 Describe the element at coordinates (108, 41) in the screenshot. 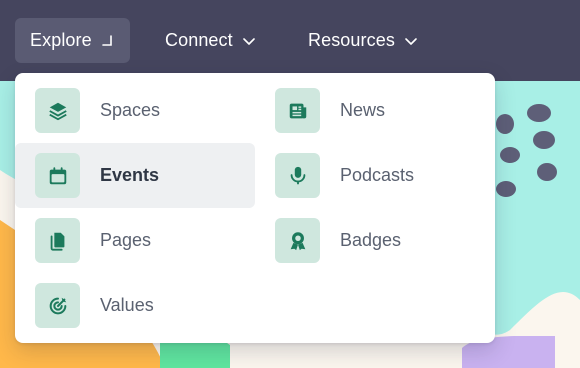

I see `chevron-up-icon` at that location.